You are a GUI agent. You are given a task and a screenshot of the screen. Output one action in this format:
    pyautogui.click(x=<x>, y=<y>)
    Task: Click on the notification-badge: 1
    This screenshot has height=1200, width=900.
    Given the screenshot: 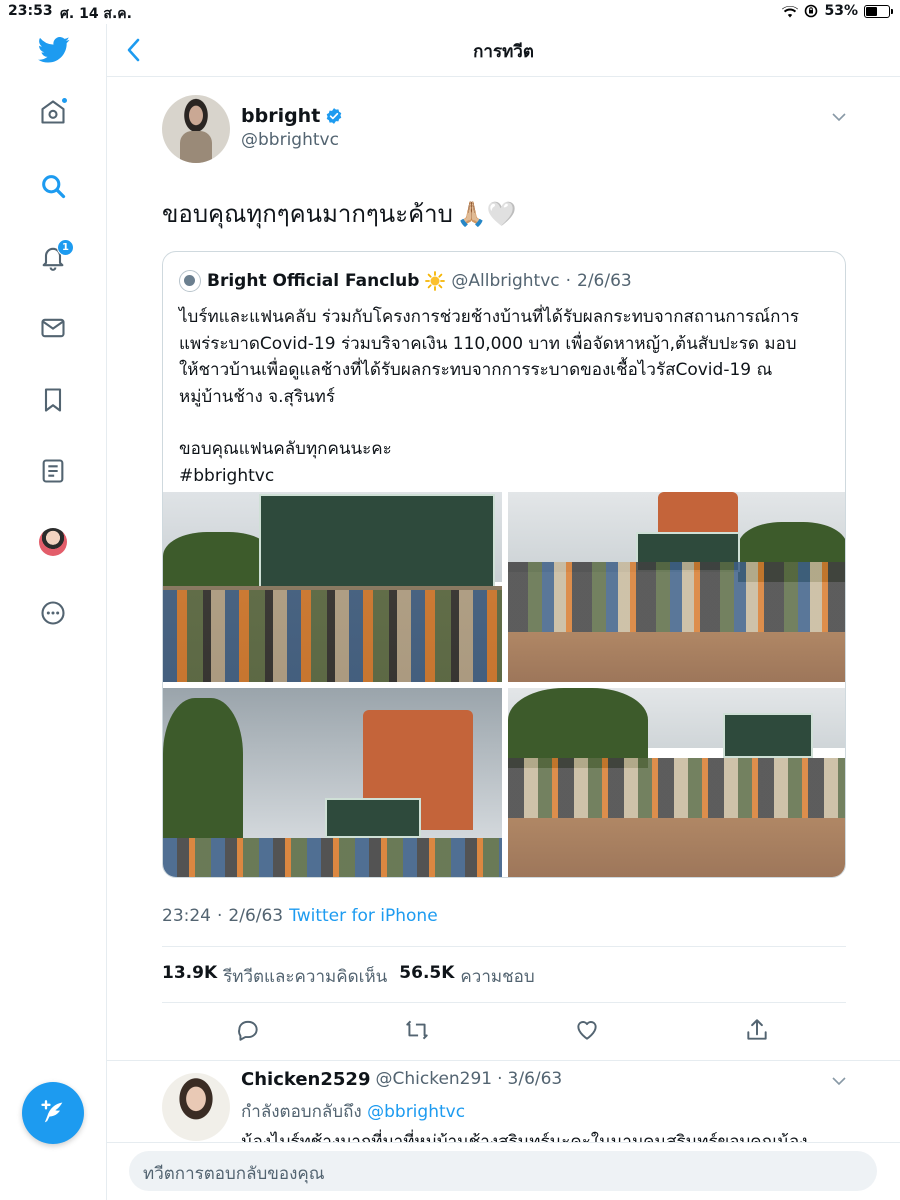 What is the action you would take?
    pyautogui.click(x=65, y=247)
    